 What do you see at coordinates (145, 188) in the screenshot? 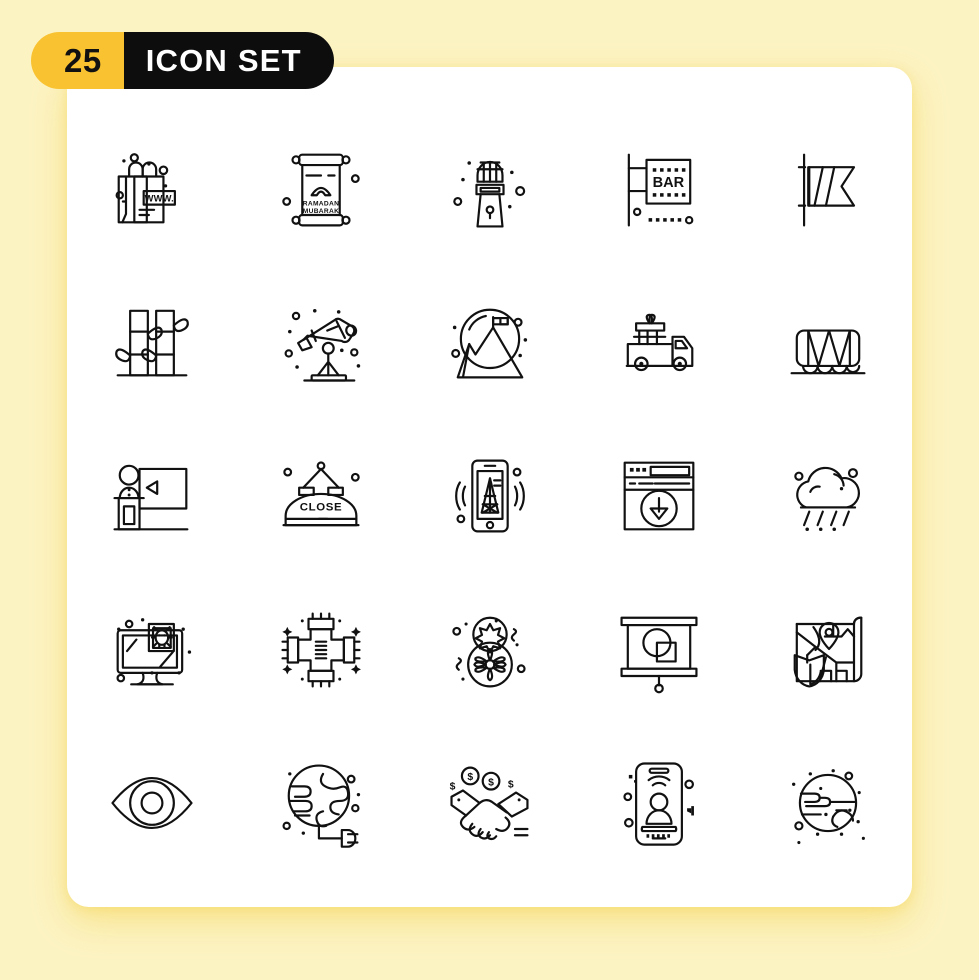
I see `shopping-bag-online-icon: WWW.` at bounding box center [145, 188].